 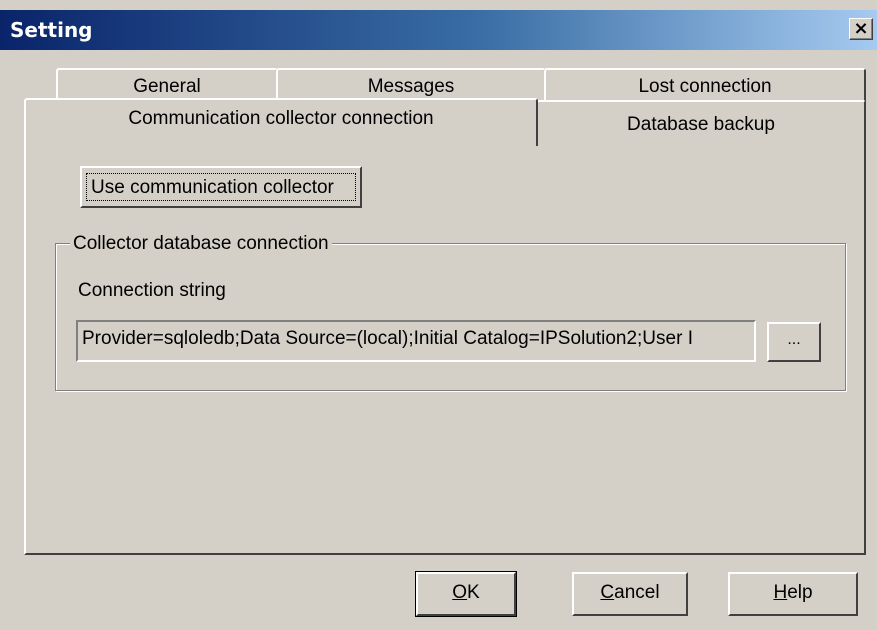 What do you see at coordinates (460, 592) in the screenshot?
I see `ok-mnemonic: O` at bounding box center [460, 592].